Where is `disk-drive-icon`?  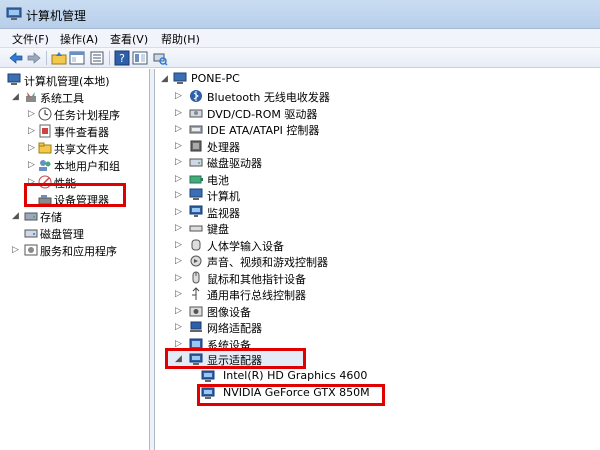 disk-drive-icon is located at coordinates (196, 162).